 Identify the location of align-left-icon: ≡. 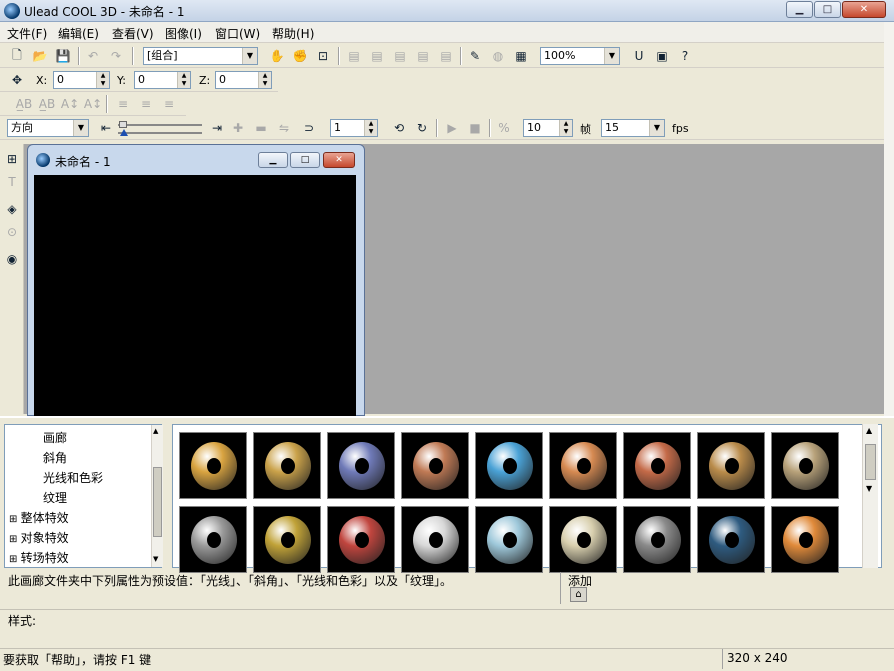
(123, 104).